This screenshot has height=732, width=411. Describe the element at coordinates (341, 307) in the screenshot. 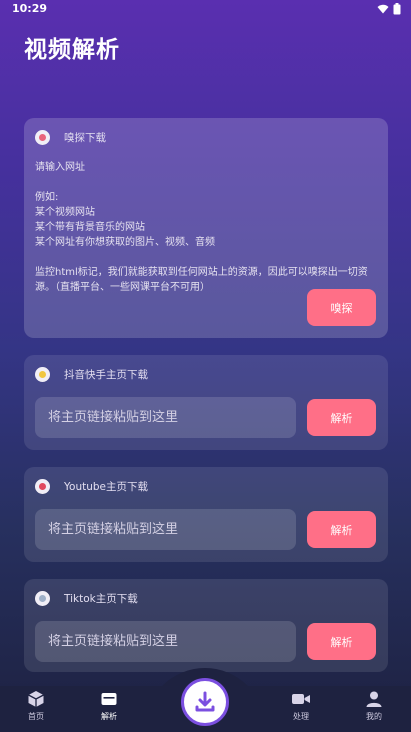

I see `sniff-button: 嗅探` at that location.